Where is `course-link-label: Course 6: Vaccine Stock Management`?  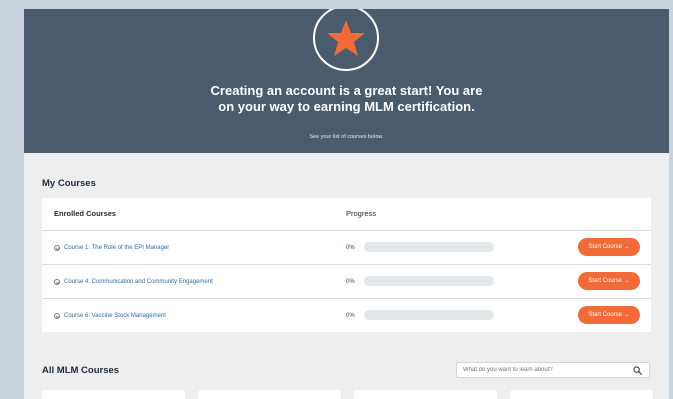
course-link-label: Course 6: Vaccine Stock Management is located at coordinates (115, 316).